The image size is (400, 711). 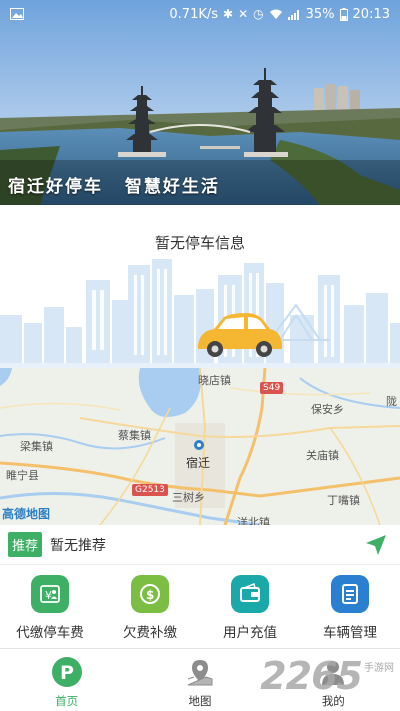 I want to click on map-label-baoan: 保安乡, so click(x=327, y=409).